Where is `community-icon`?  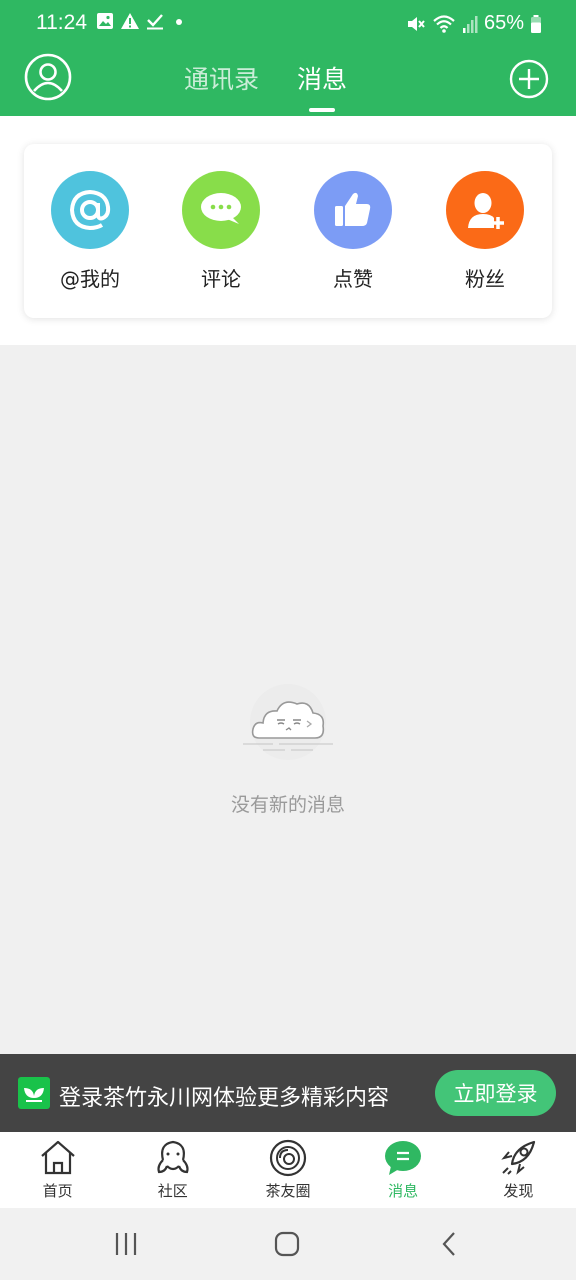
community-icon is located at coordinates (173, 1157).